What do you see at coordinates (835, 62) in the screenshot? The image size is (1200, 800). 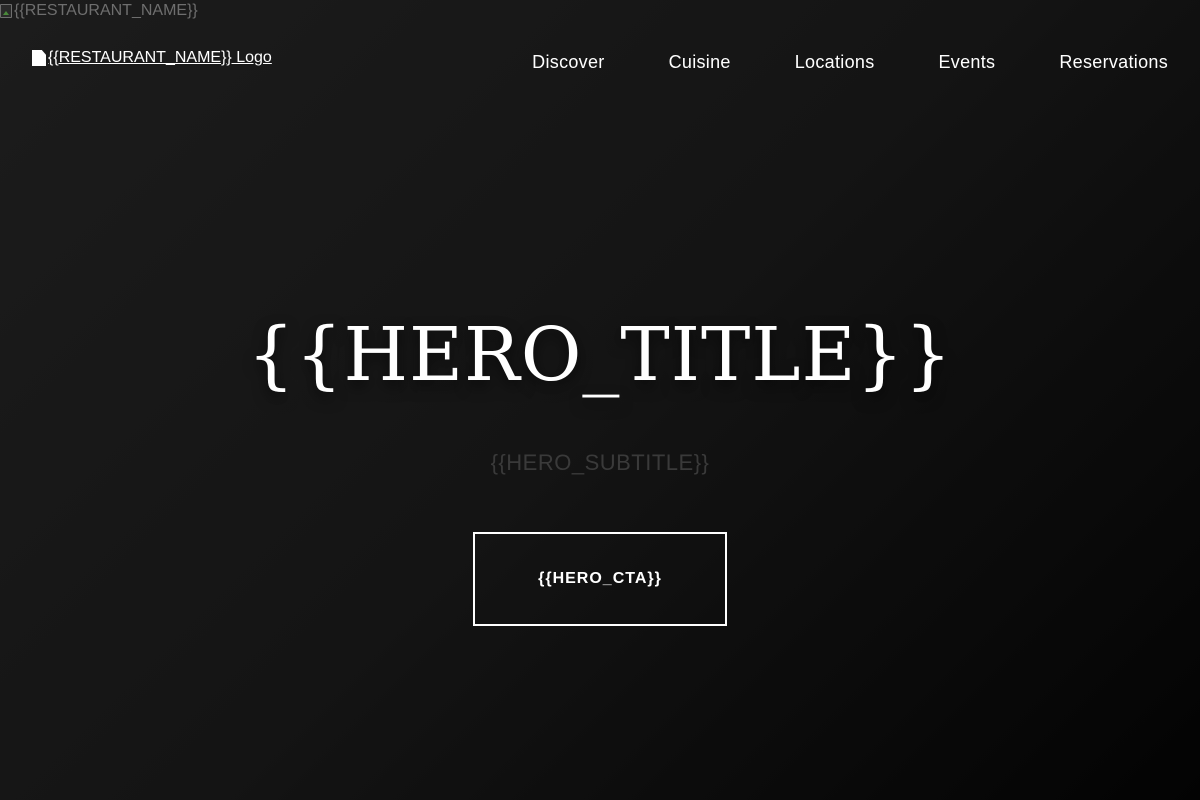 I see `nav-item-locations: Locations` at bounding box center [835, 62].